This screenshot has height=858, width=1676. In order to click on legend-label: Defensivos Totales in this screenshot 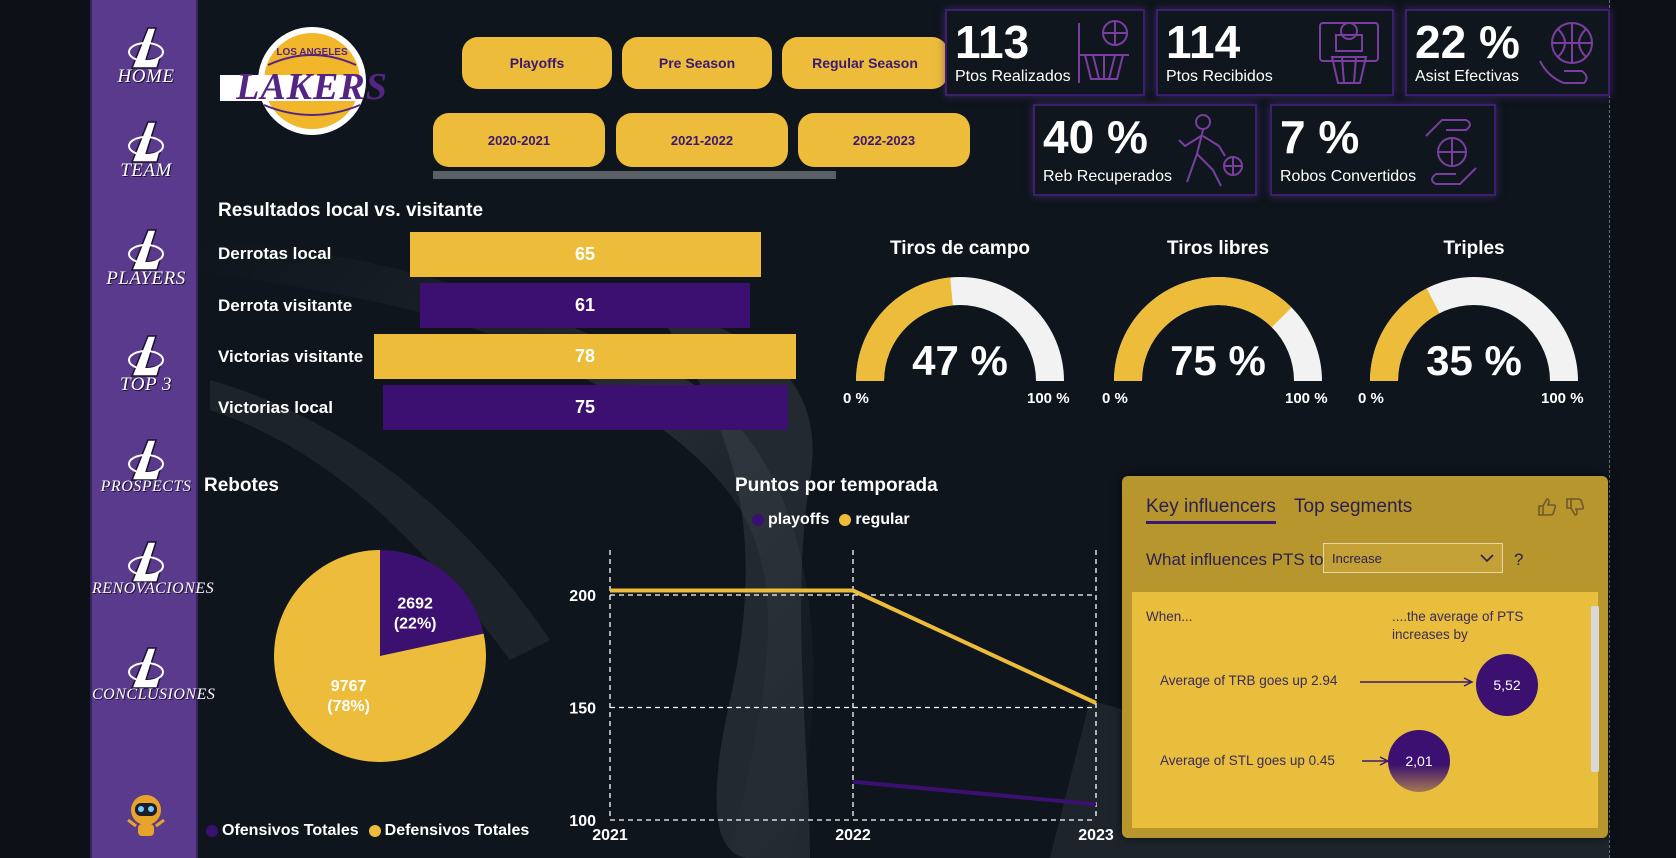, I will do `click(457, 830)`.